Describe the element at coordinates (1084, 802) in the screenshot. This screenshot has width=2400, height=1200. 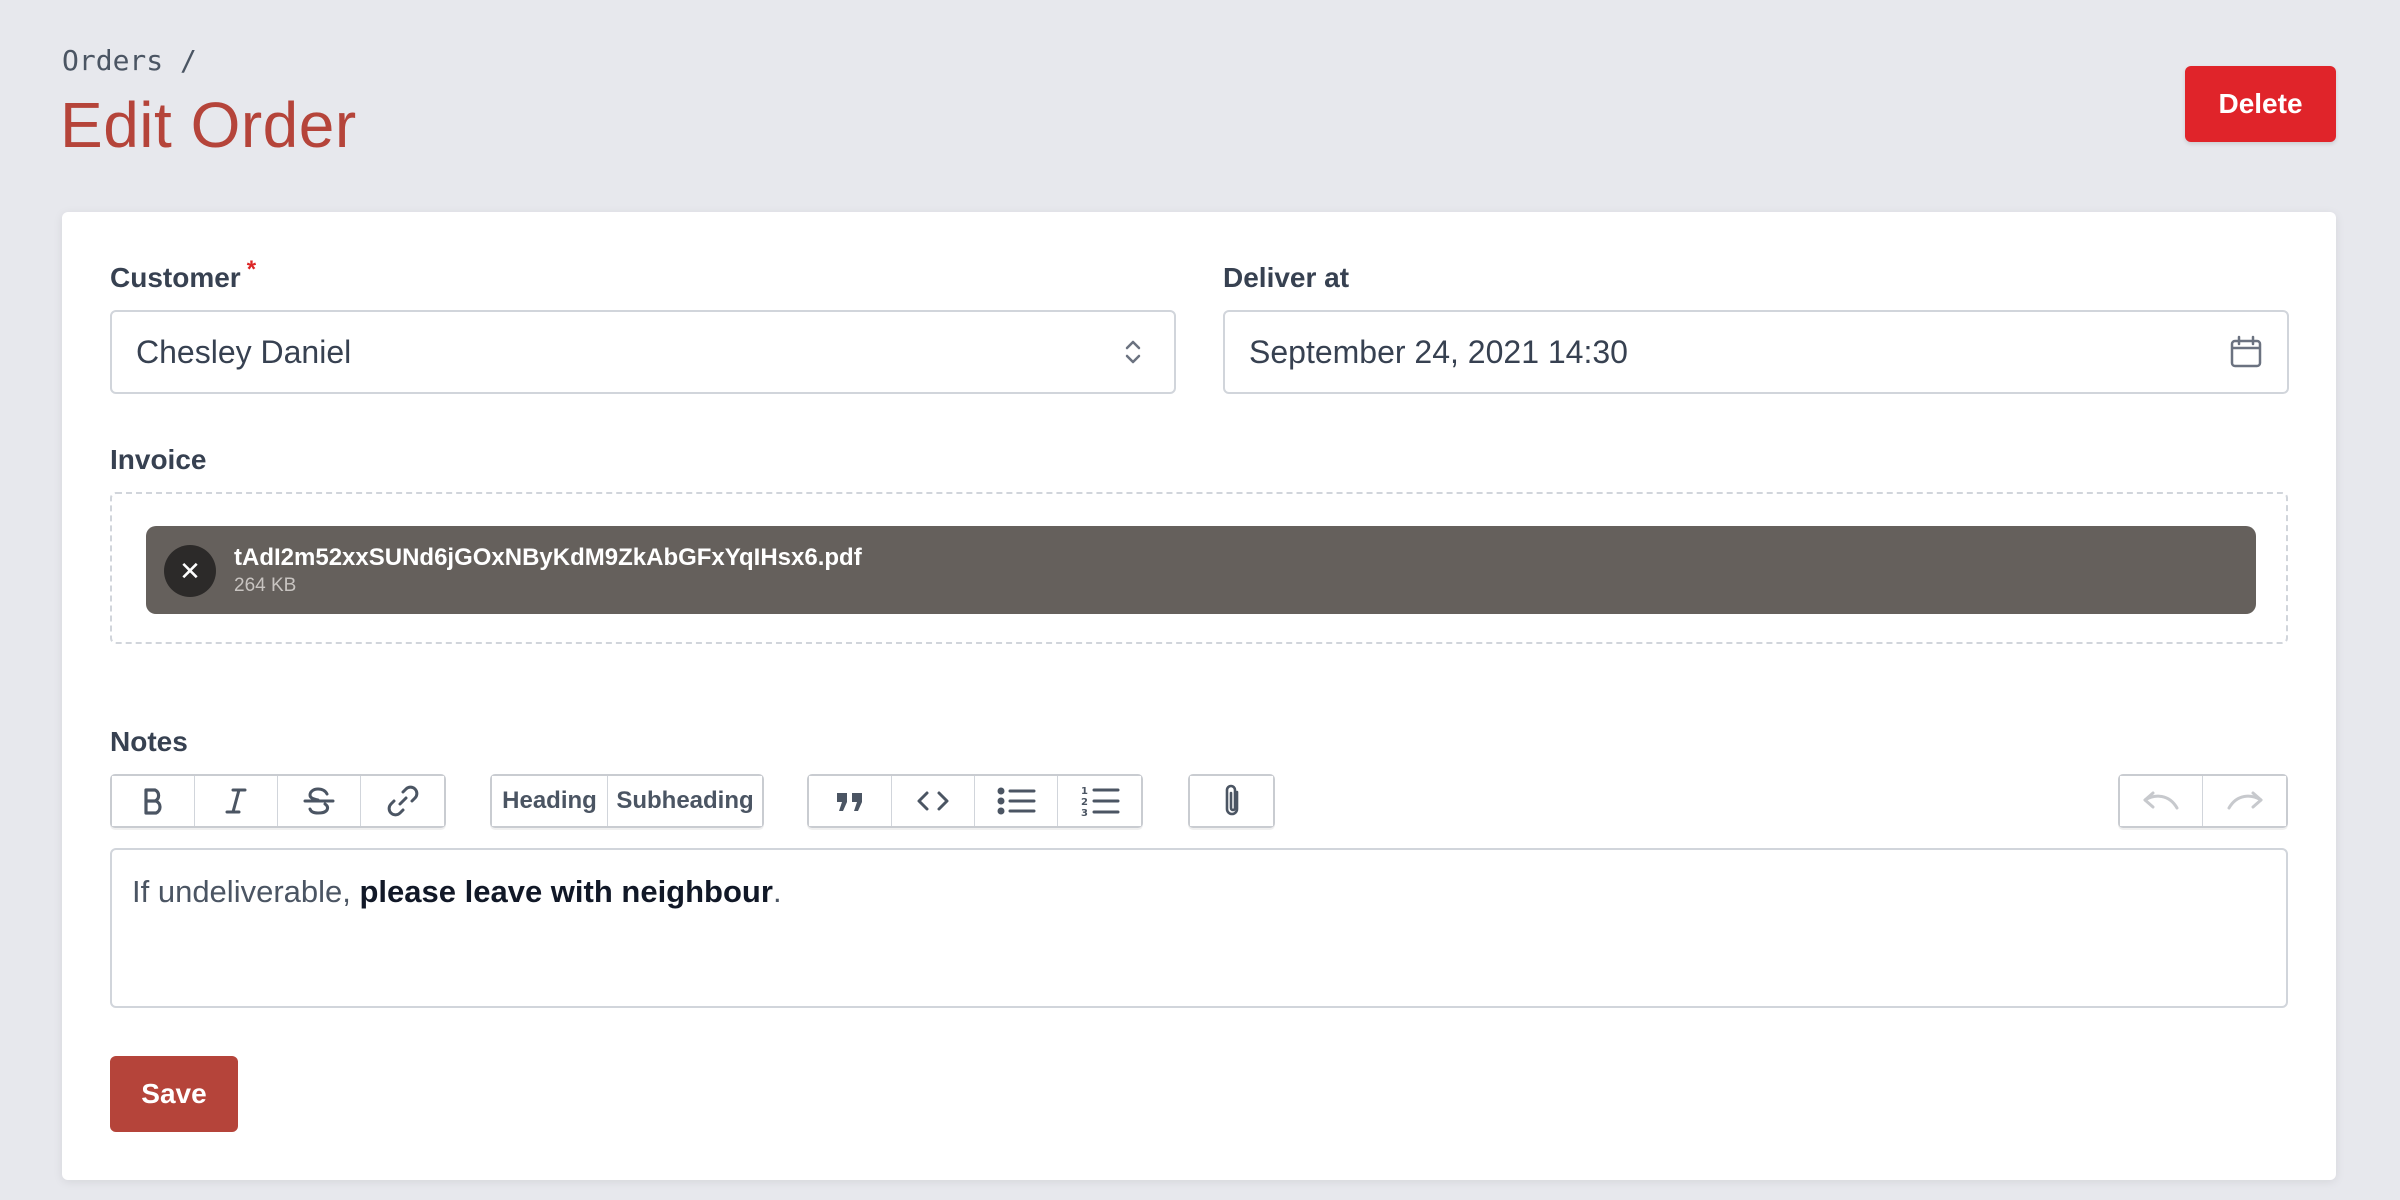
I see `svg-text: 2` at that location.